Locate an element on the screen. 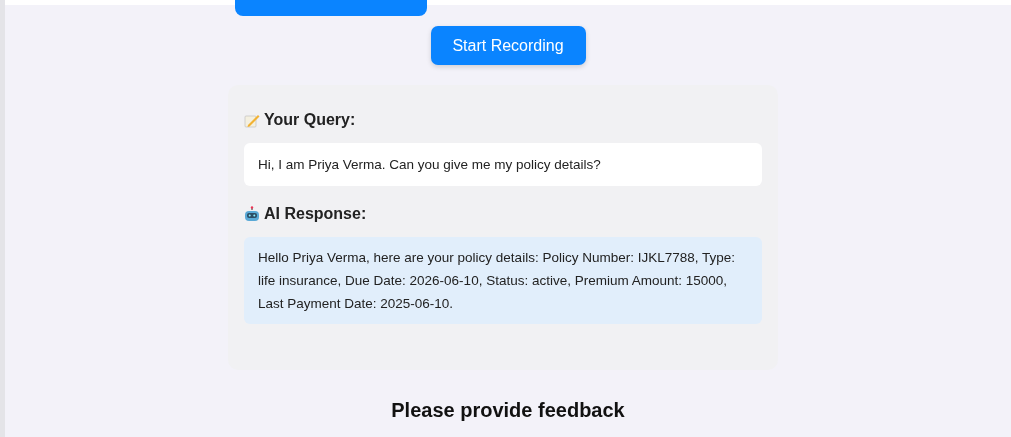 This screenshot has height=437, width=1011. query-heading: Your Query: is located at coordinates (310, 120).